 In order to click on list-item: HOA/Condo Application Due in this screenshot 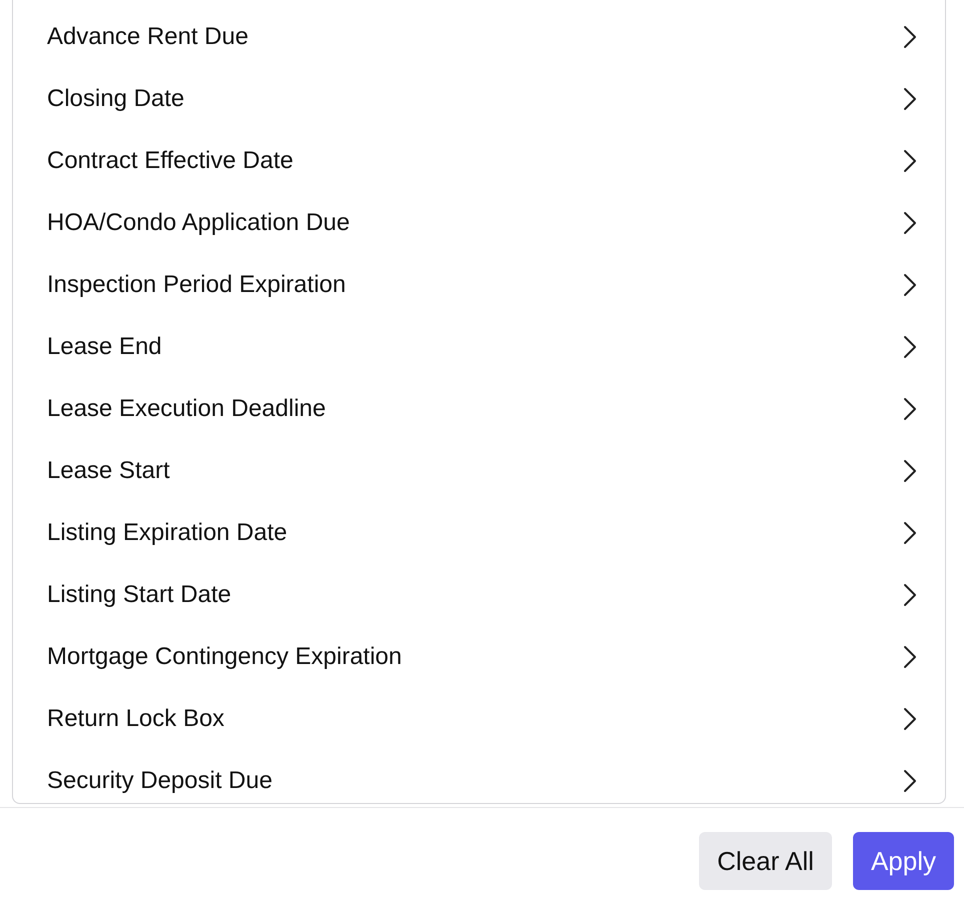, I will do `click(479, 223)`.